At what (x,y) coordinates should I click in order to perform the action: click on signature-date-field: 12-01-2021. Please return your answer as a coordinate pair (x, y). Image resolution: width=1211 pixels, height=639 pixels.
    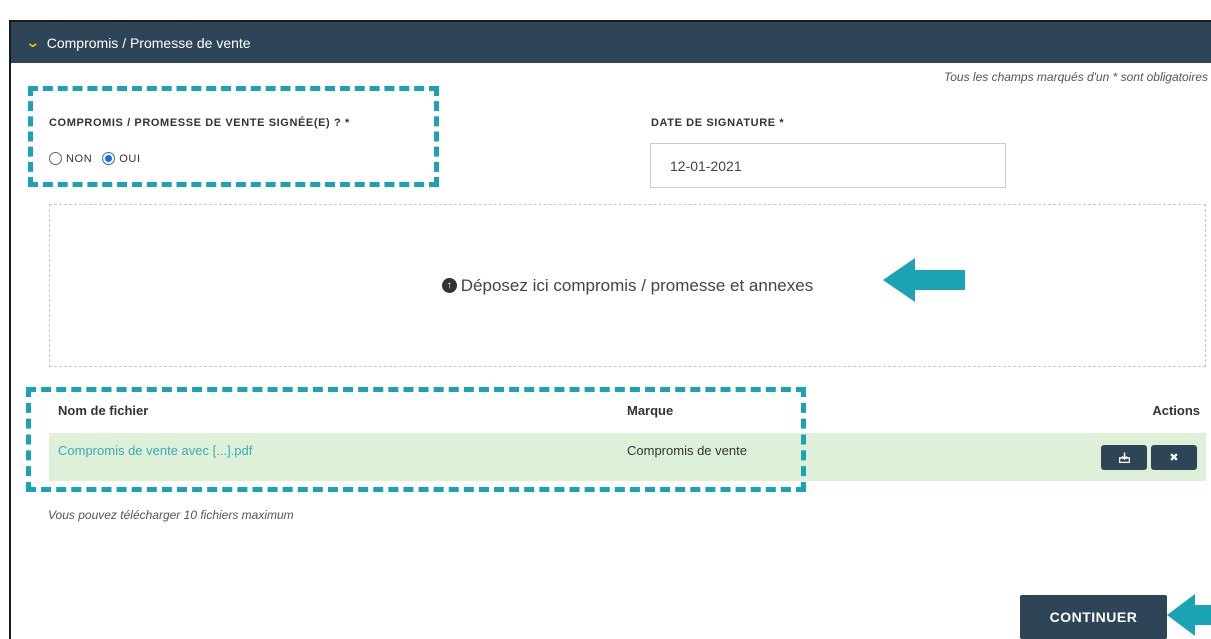
    Looking at the image, I should click on (828, 165).